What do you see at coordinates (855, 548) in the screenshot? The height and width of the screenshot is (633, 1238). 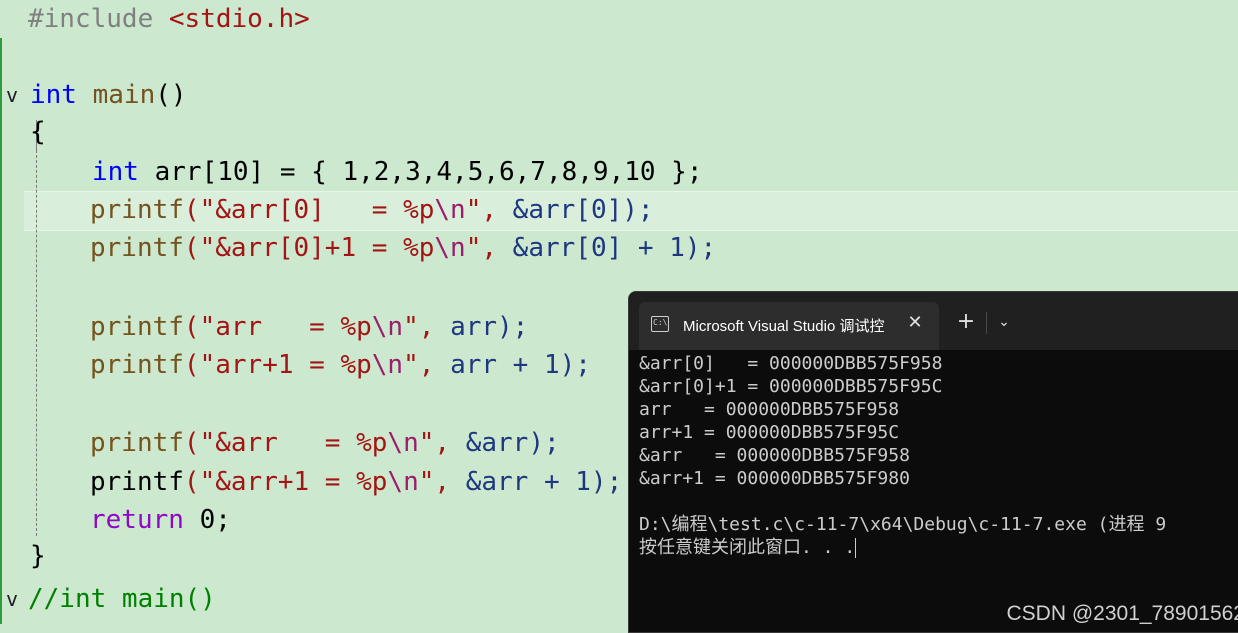 I see `text-cursor` at bounding box center [855, 548].